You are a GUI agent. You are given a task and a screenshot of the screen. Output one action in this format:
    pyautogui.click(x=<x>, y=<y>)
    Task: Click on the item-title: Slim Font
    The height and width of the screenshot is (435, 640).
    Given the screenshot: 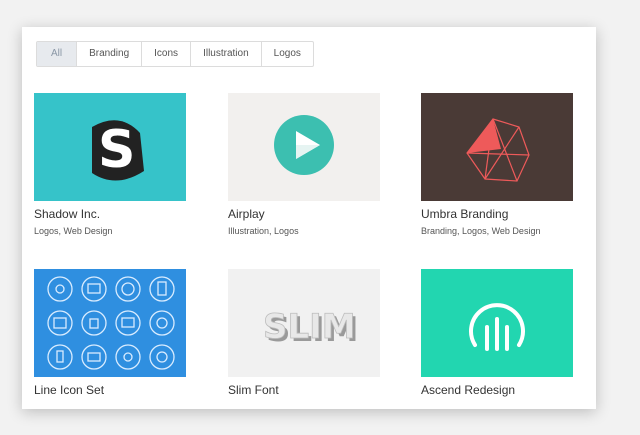 What is the action you would take?
    pyautogui.click(x=304, y=390)
    